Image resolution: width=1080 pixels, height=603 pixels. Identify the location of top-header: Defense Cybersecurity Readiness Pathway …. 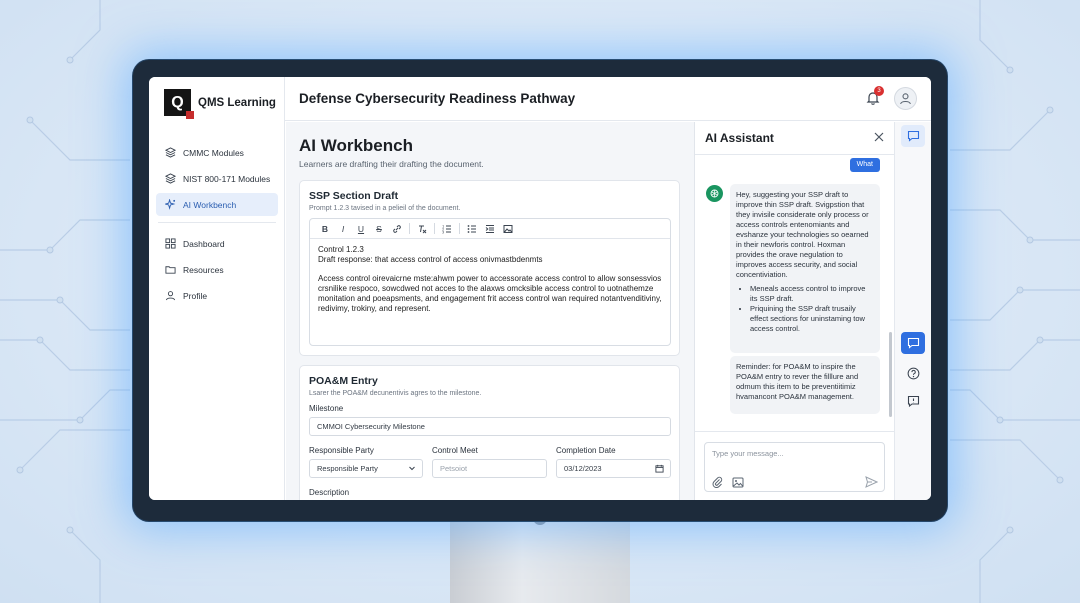
(608, 99).